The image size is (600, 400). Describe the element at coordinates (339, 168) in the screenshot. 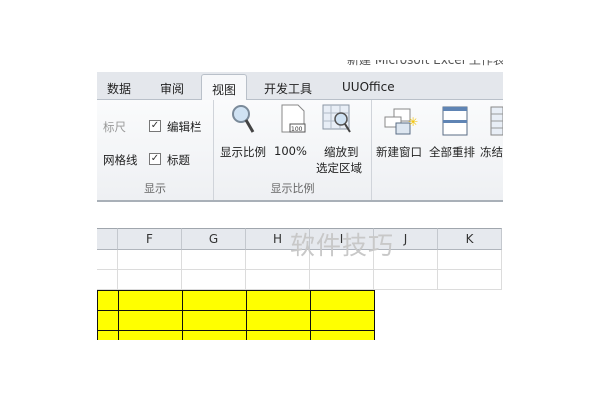

I see `zoom-to-selection-line2: 选定区域` at that location.